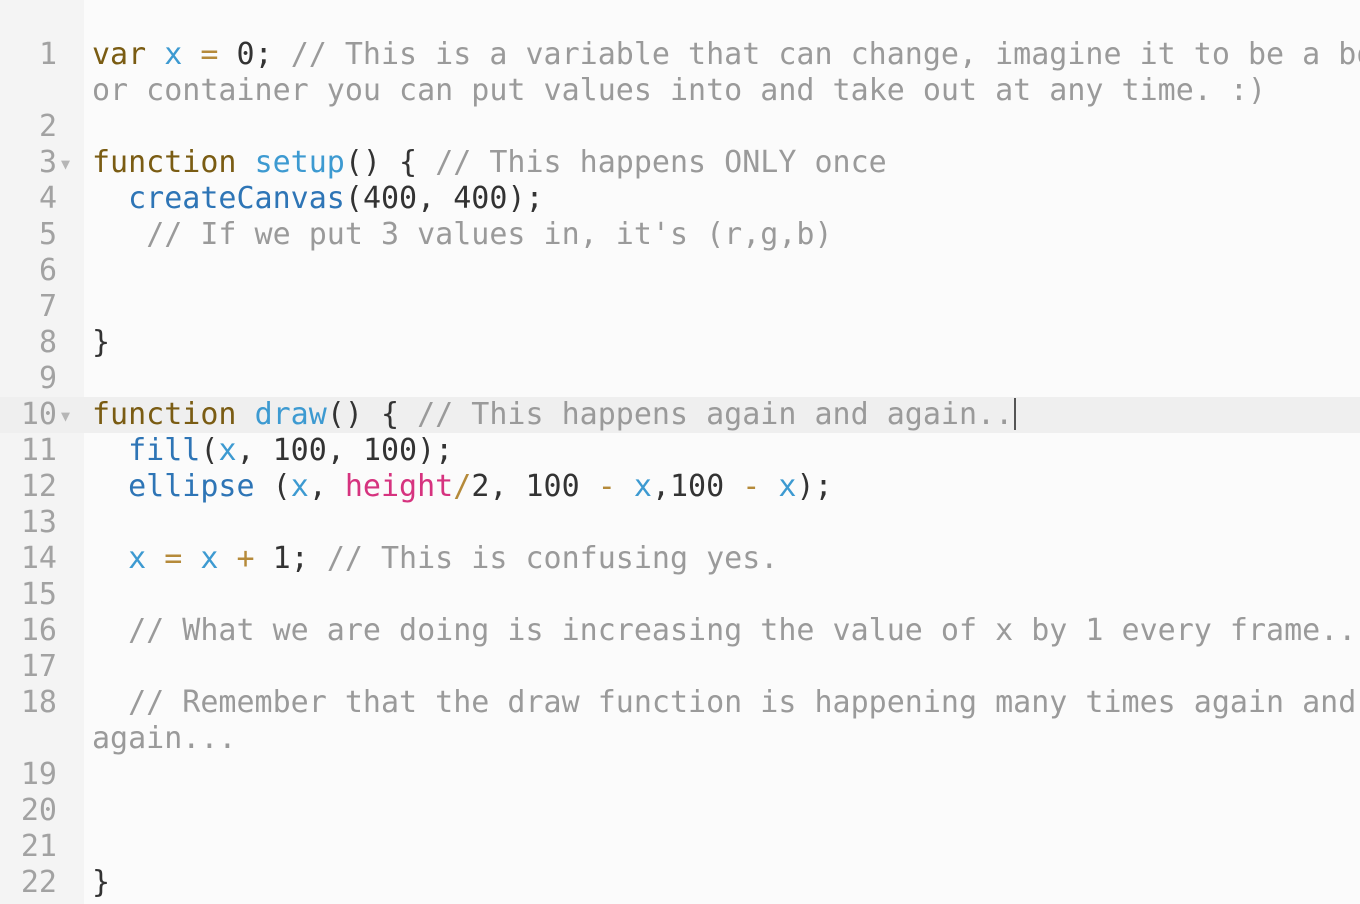  Describe the element at coordinates (236, 198) in the screenshot. I see `code-token: createCanvas` at that location.